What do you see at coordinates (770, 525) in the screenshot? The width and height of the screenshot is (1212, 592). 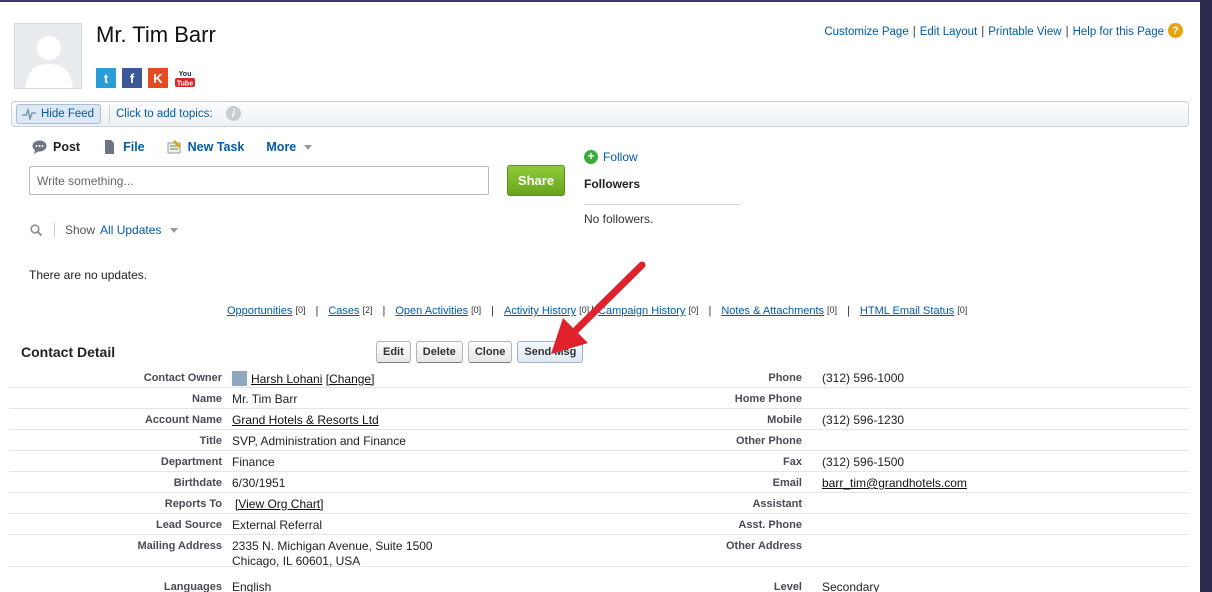 I see `field-label: Asst. Phone` at bounding box center [770, 525].